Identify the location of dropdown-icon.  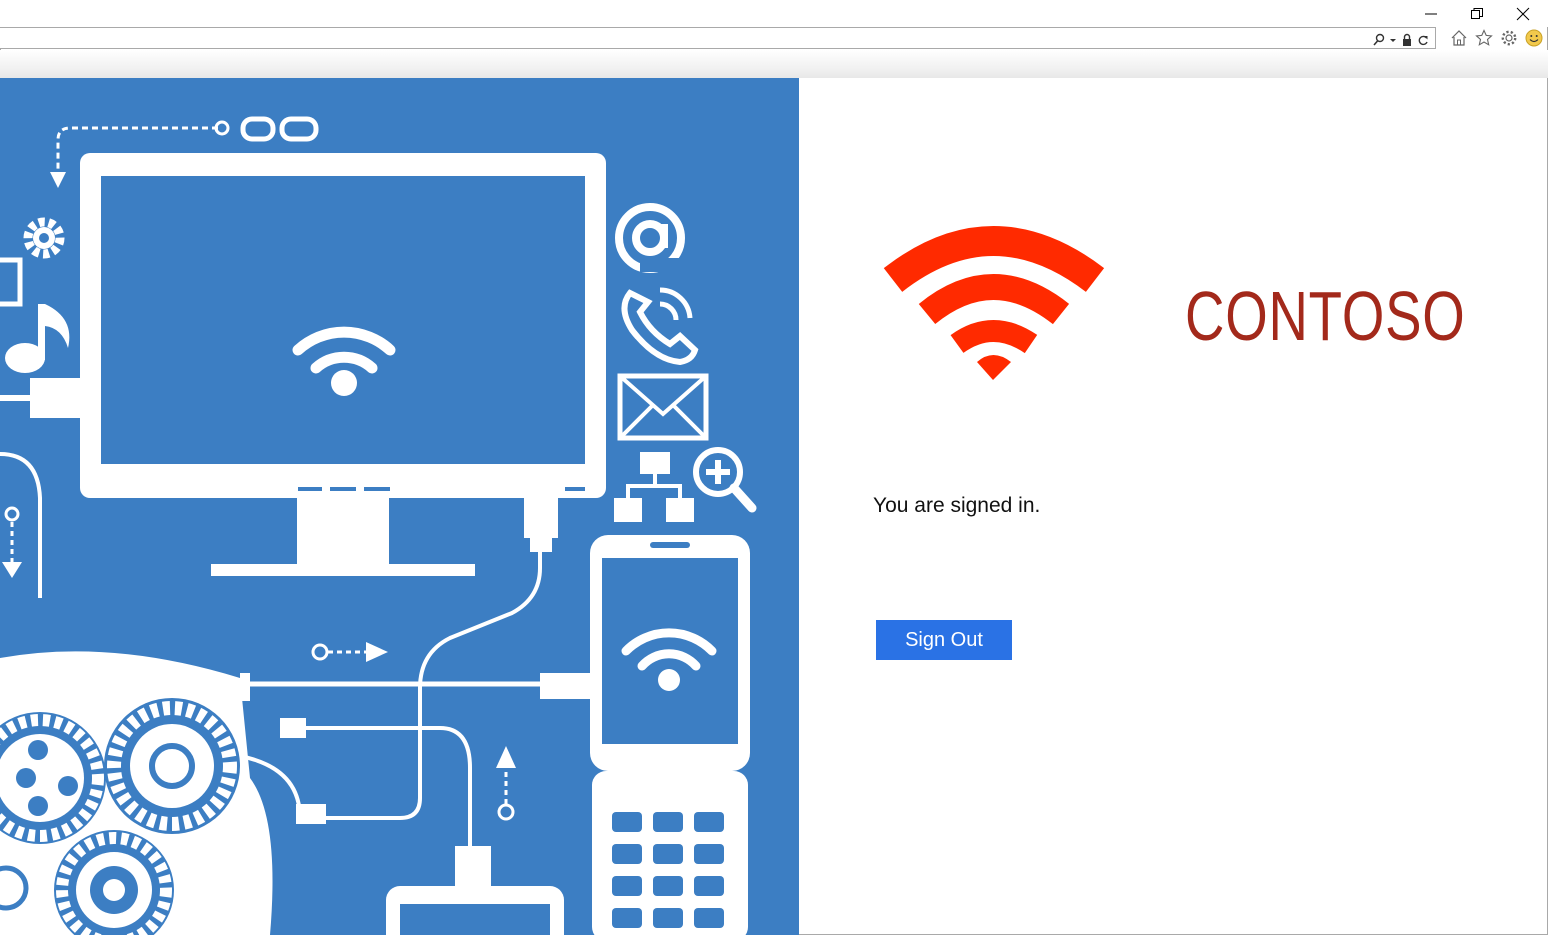
(1393, 39).